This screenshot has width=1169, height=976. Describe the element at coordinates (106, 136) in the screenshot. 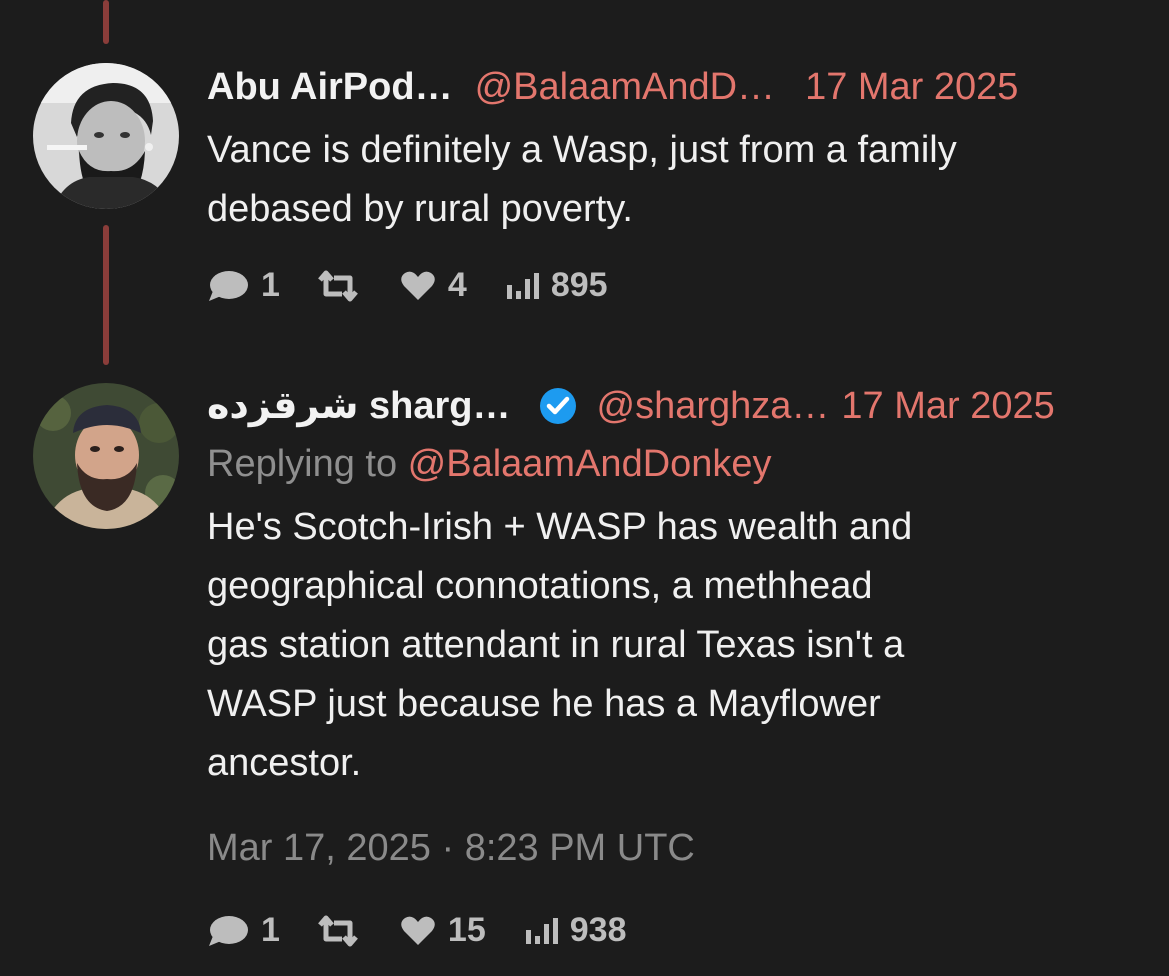

I see `avatar-abu-airpod` at that location.